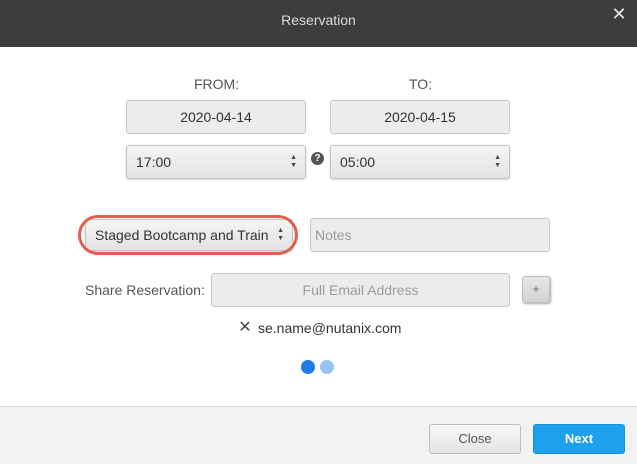 The height and width of the screenshot is (464, 637). Describe the element at coordinates (333, 235) in the screenshot. I see `notes-placeholder: Notes` at that location.